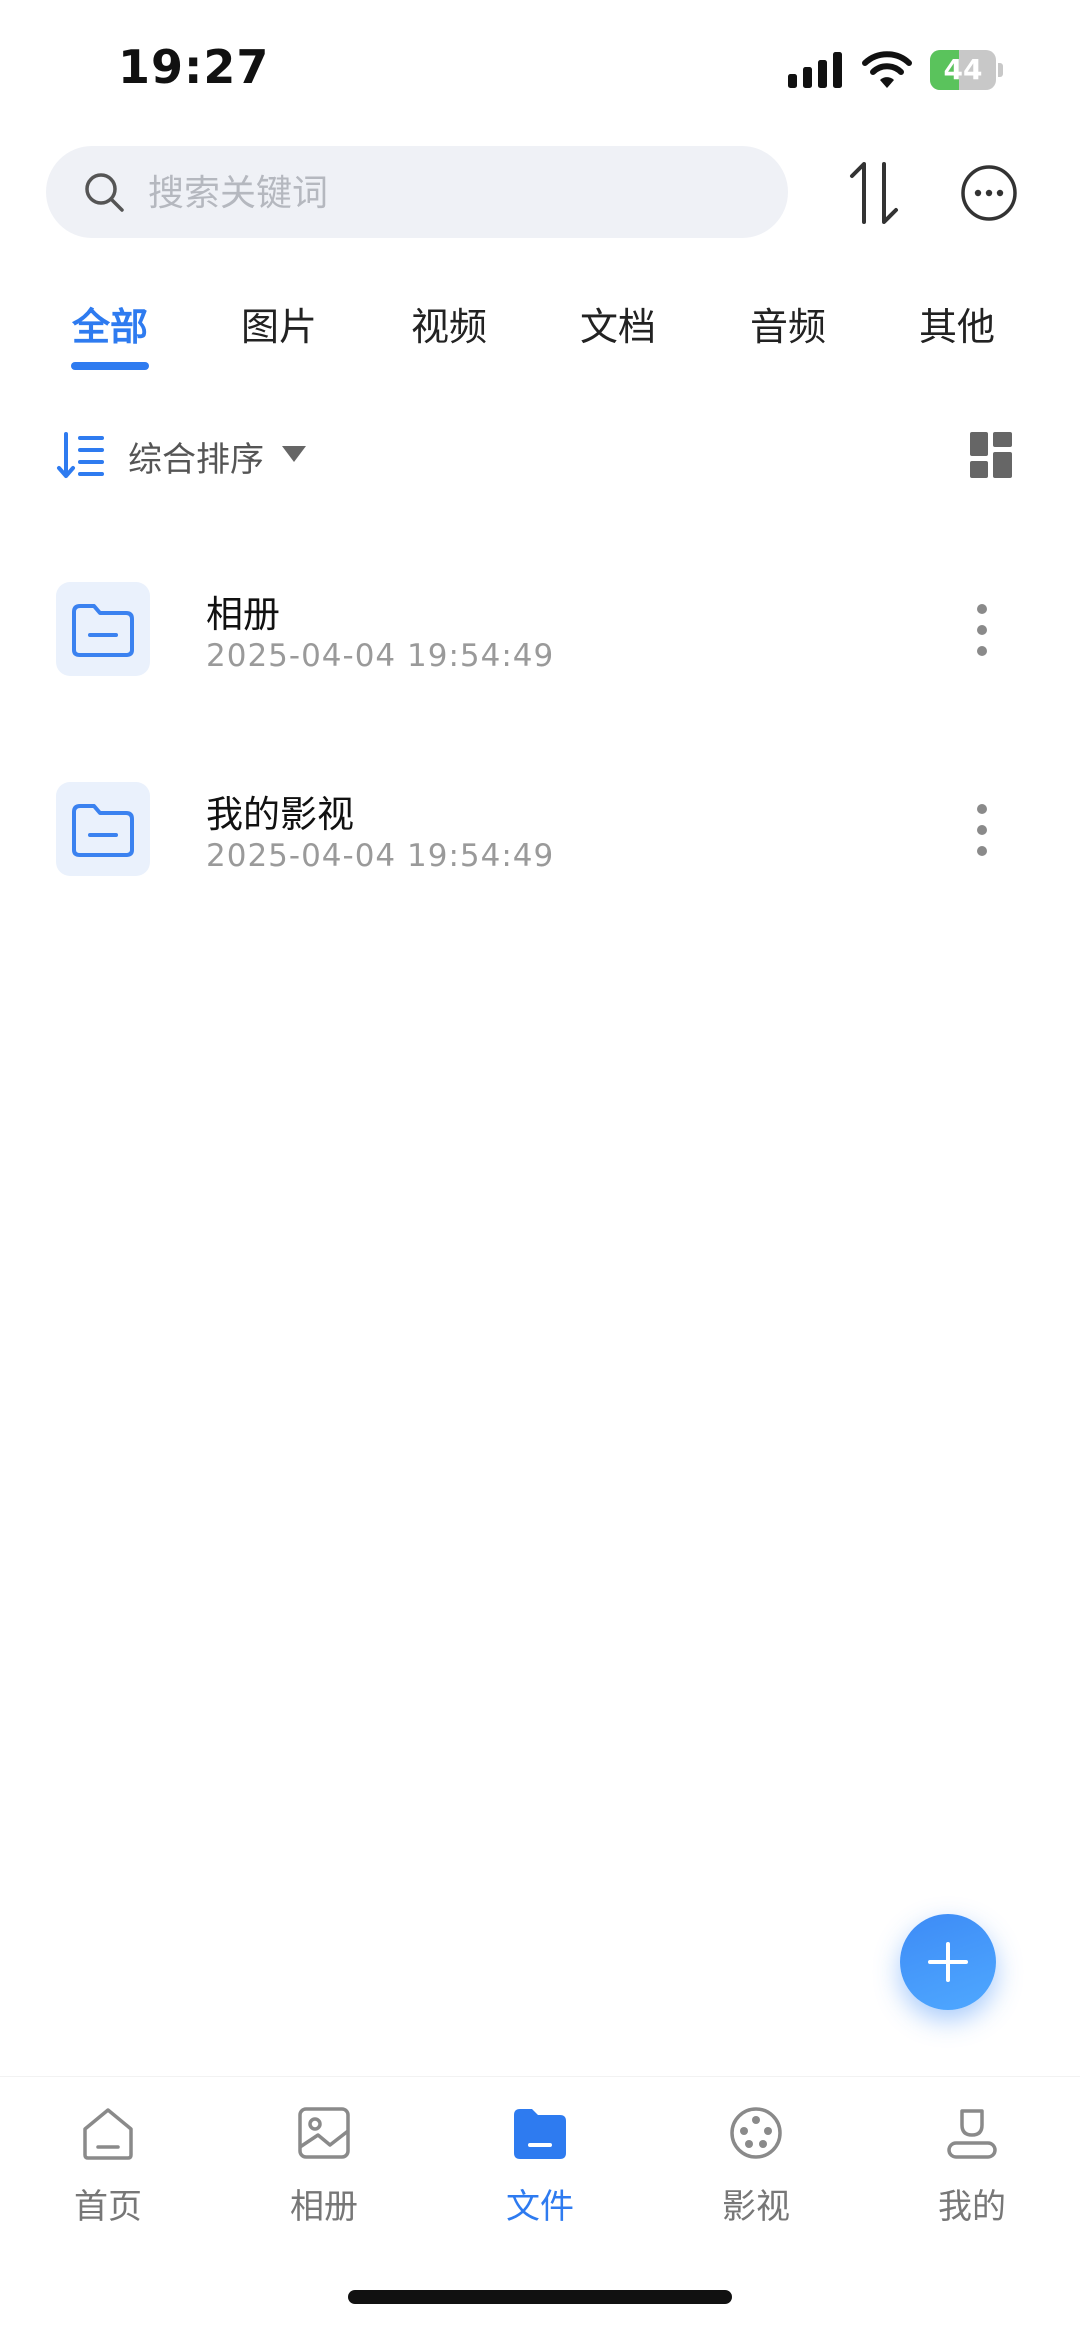 This screenshot has height=2337, width=1080. What do you see at coordinates (449, 323) in the screenshot?
I see `tab-videos: 视频` at bounding box center [449, 323].